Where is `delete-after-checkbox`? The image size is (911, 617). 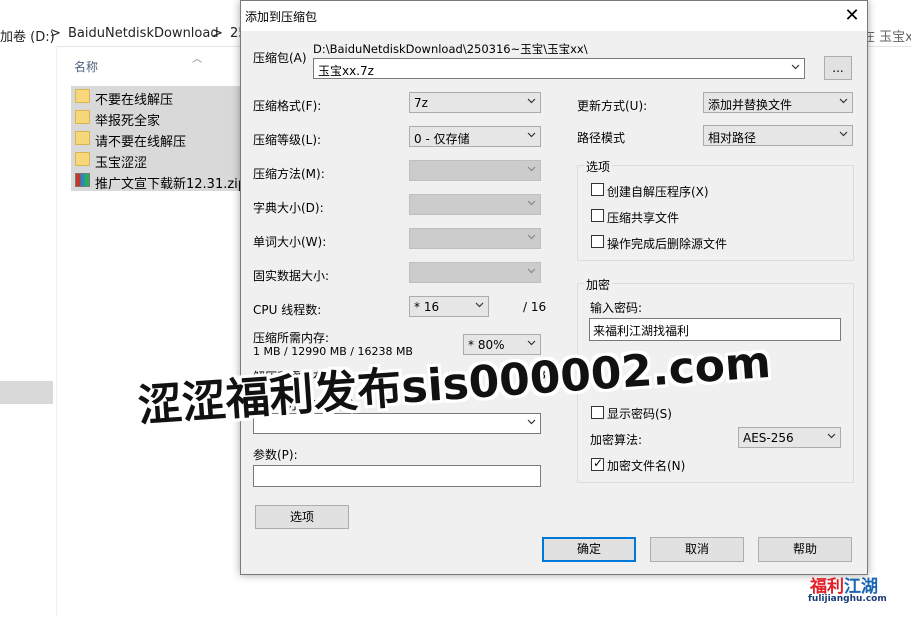 delete-after-checkbox is located at coordinates (597, 241).